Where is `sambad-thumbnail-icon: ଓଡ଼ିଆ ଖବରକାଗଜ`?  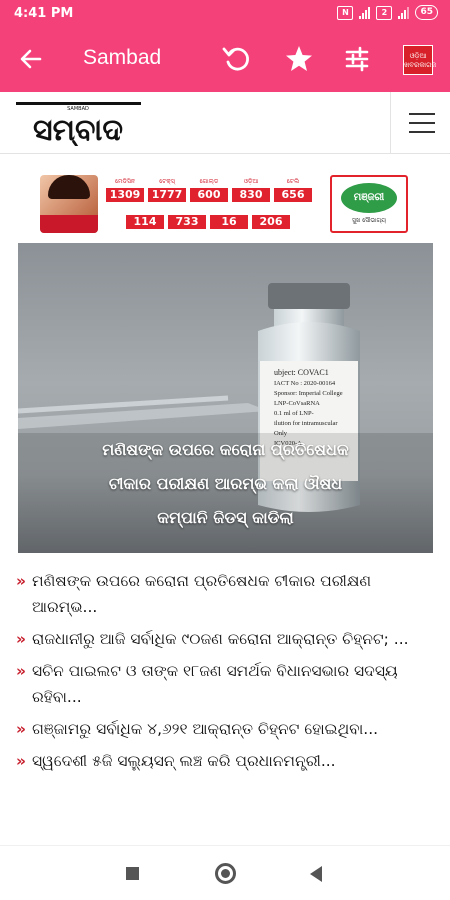
sambad-thumbnail-icon: ଓଡ଼ିଆ ଖବରକାଗଜ is located at coordinates (420, 60).